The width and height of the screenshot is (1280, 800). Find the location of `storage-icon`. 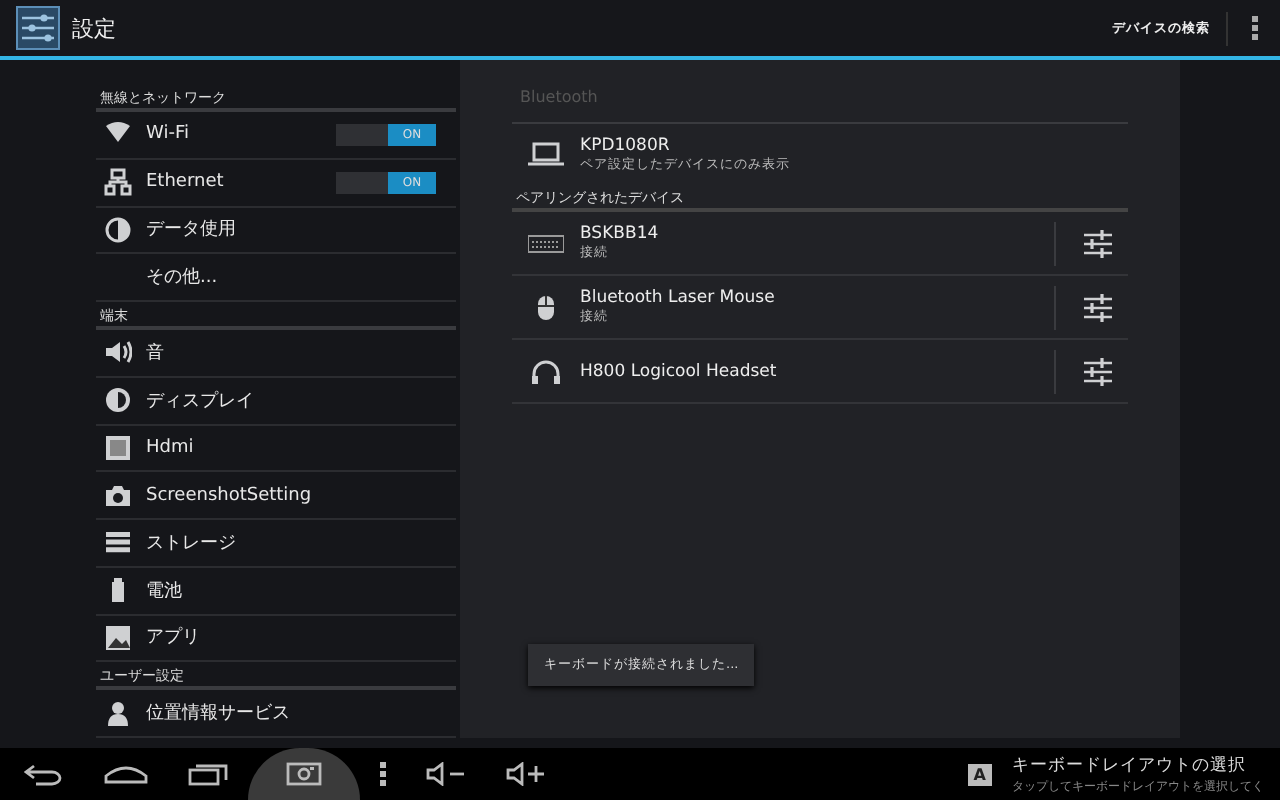

storage-icon is located at coordinates (118, 542).